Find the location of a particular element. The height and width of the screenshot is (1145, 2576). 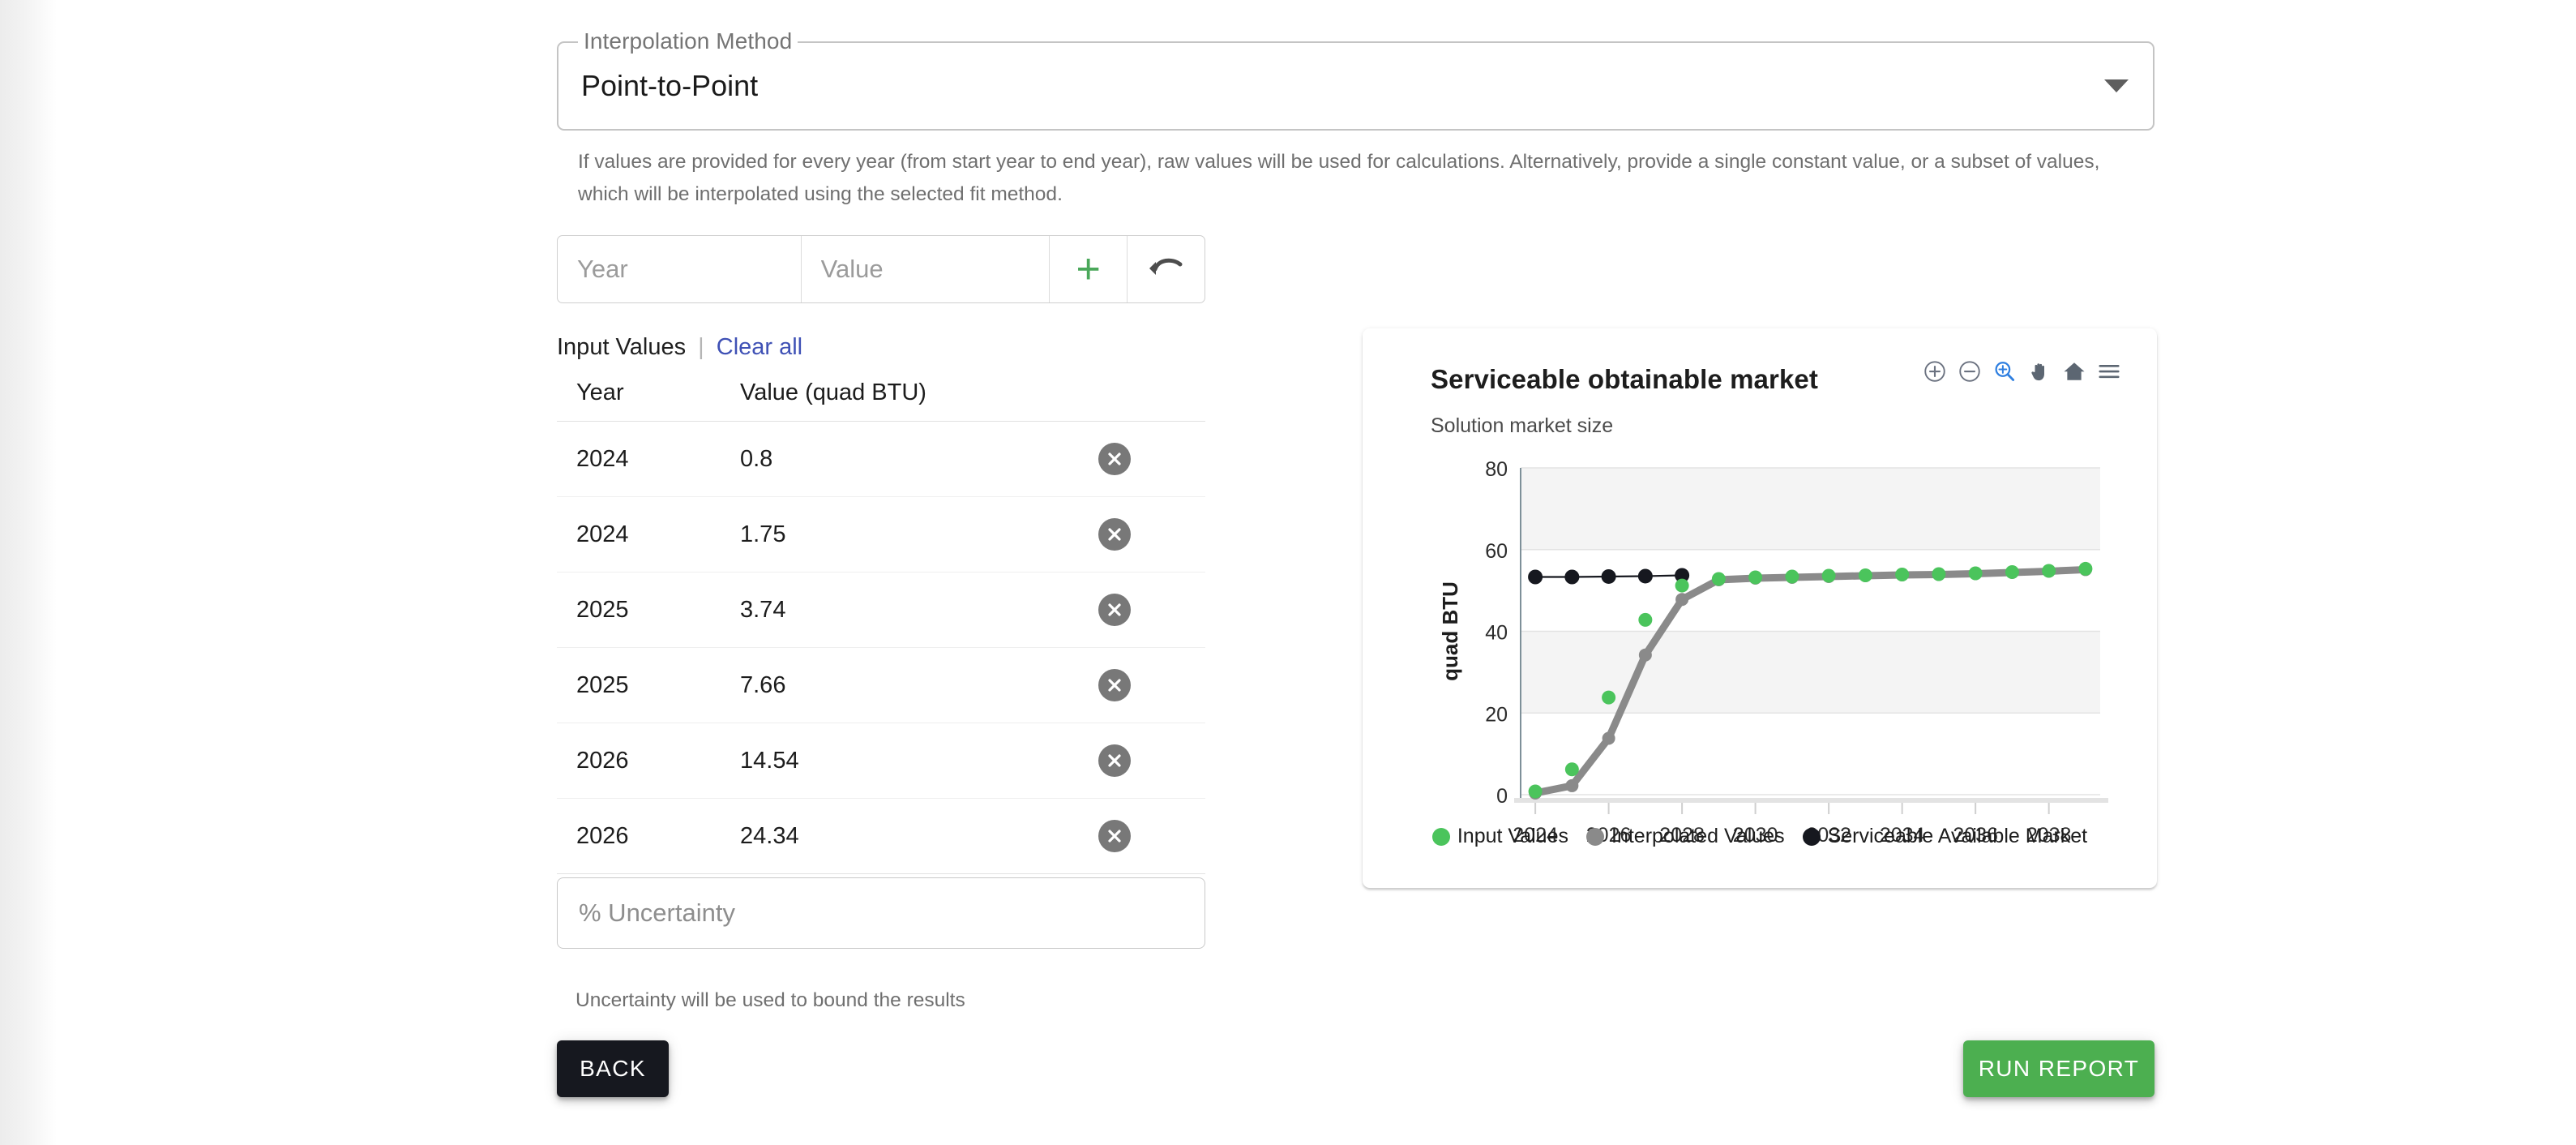

table-row: 2025 3.74 is located at coordinates (881, 610).